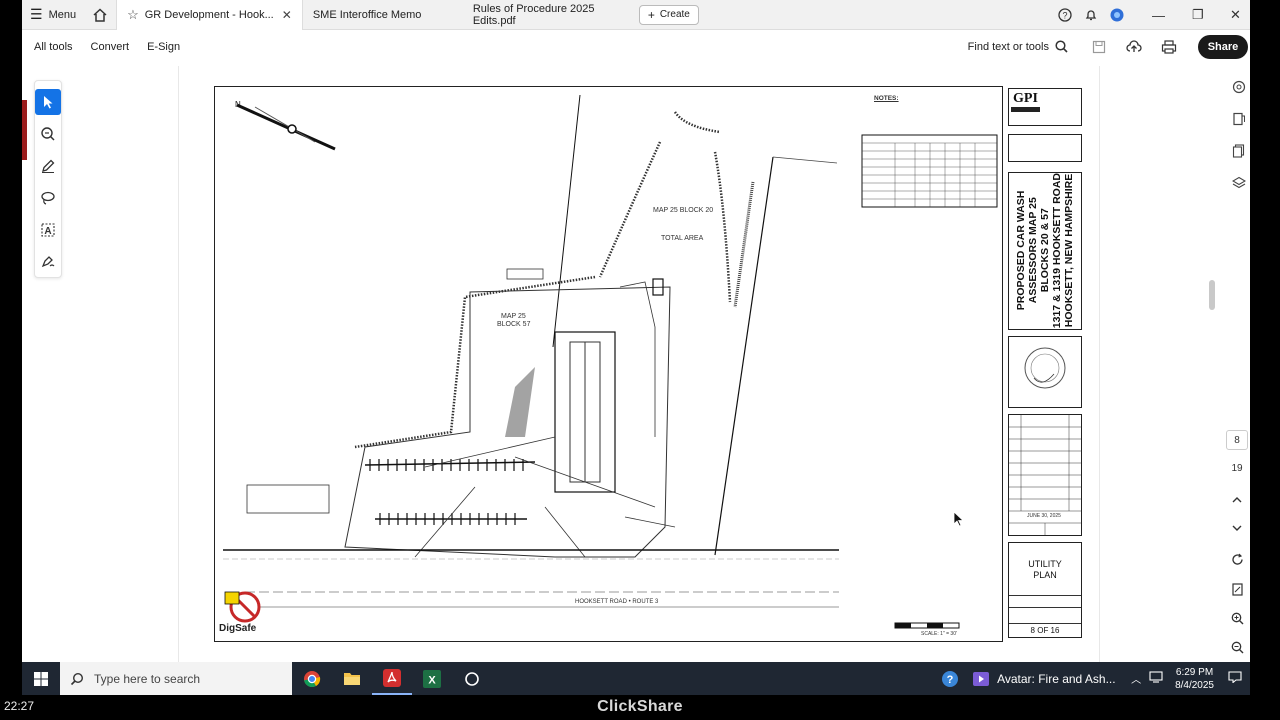 This screenshot has width=1280, height=720. Describe the element at coordinates (472, 678) in the screenshot. I see `cortana-app` at that location.